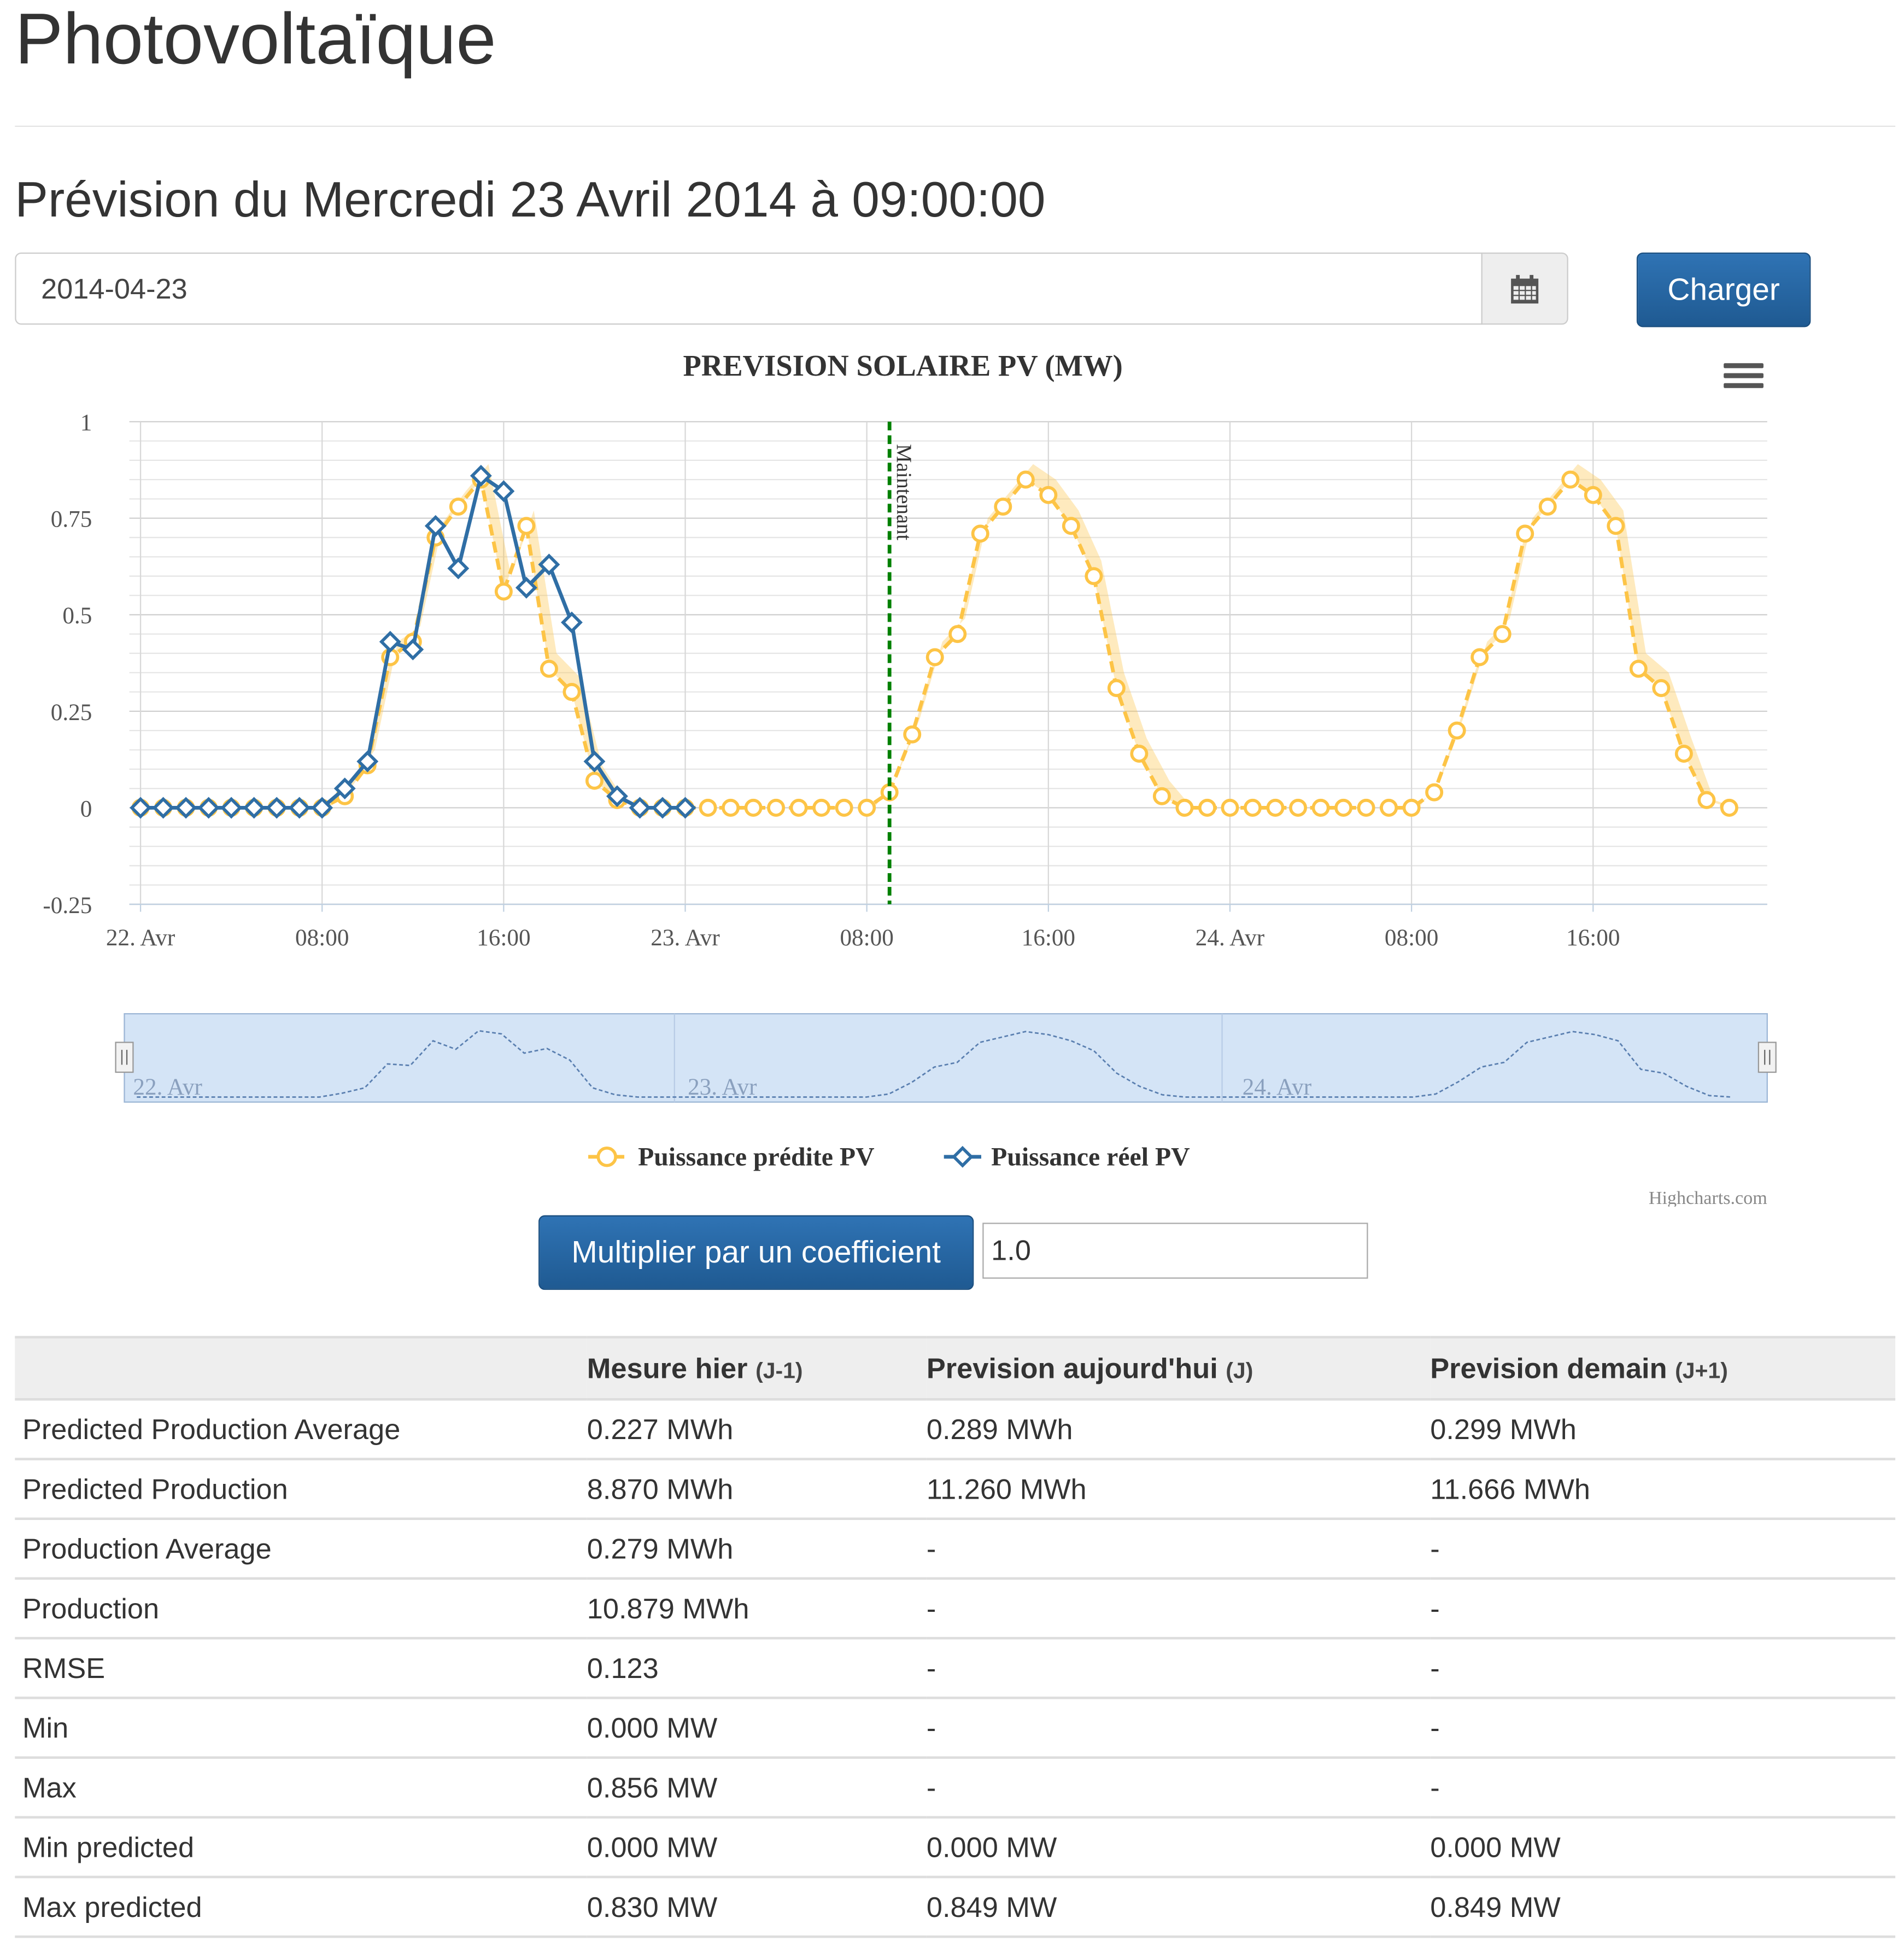 Image resolution: width=1904 pixels, height=1947 pixels. What do you see at coordinates (71, 712) in the screenshot?
I see `y-tick-label: 0.25` at bounding box center [71, 712].